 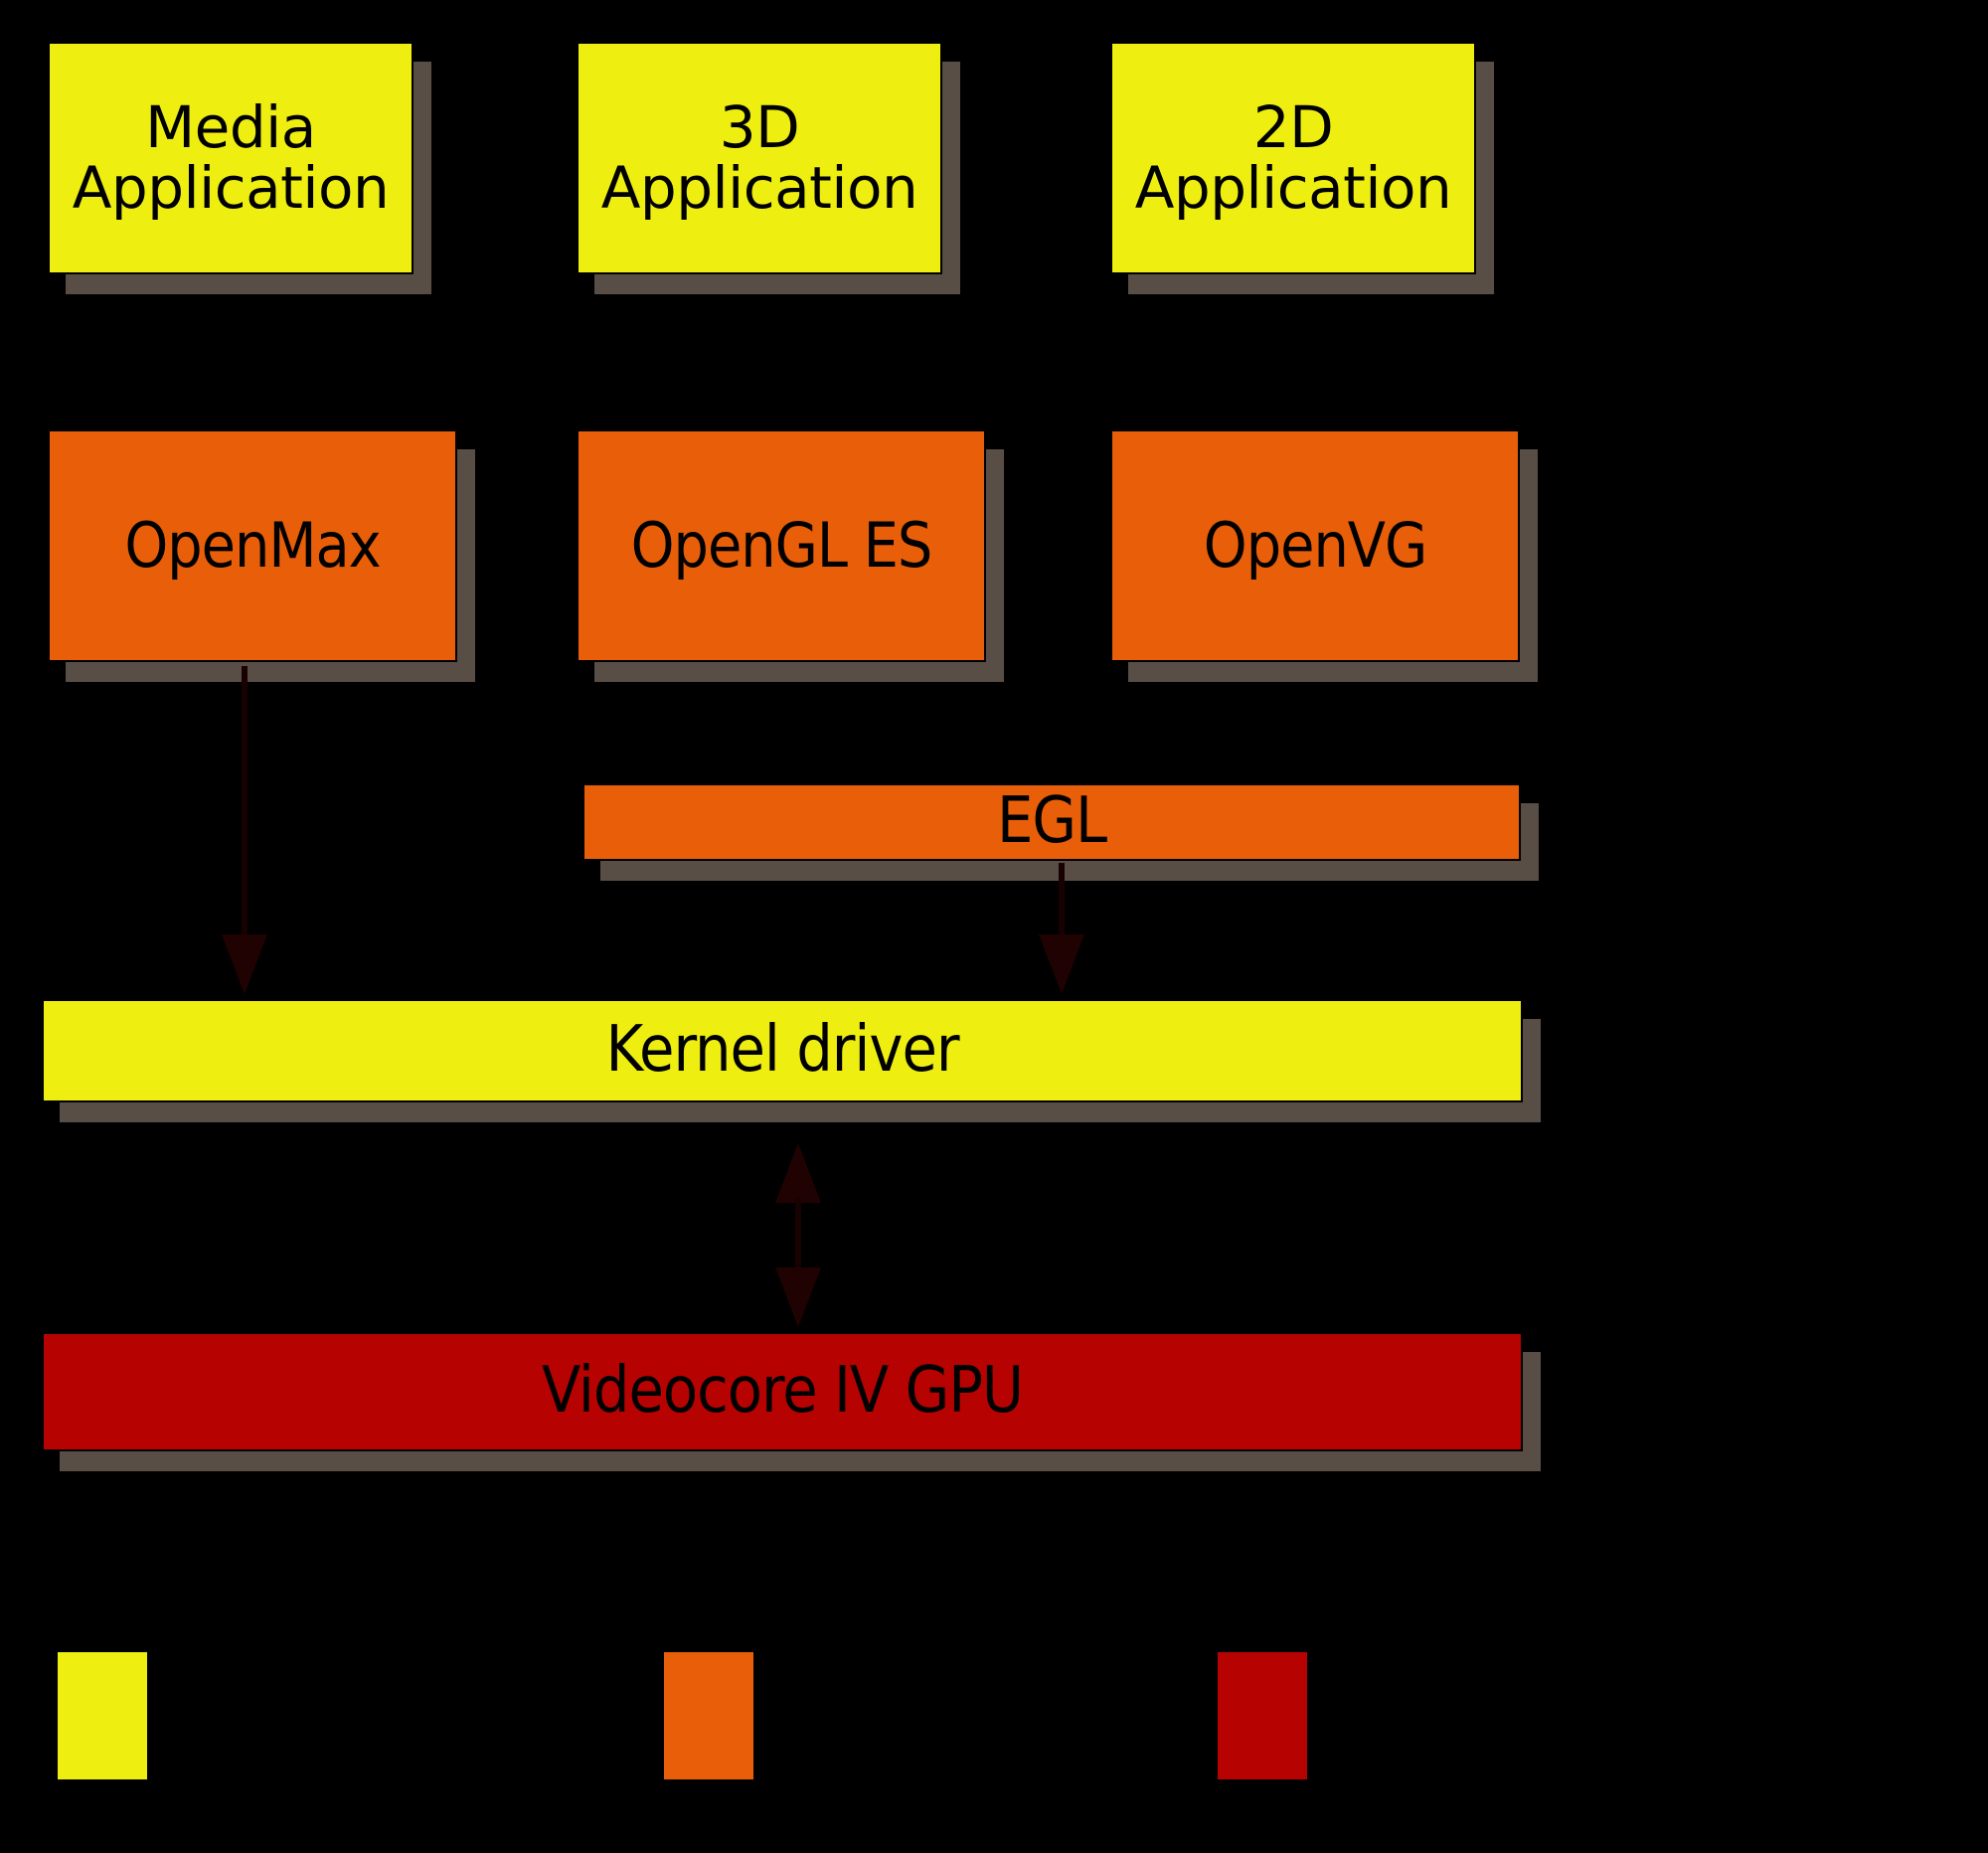 I want to click on node-kernel-driver: Kernel driver, so click(x=782, y=1051).